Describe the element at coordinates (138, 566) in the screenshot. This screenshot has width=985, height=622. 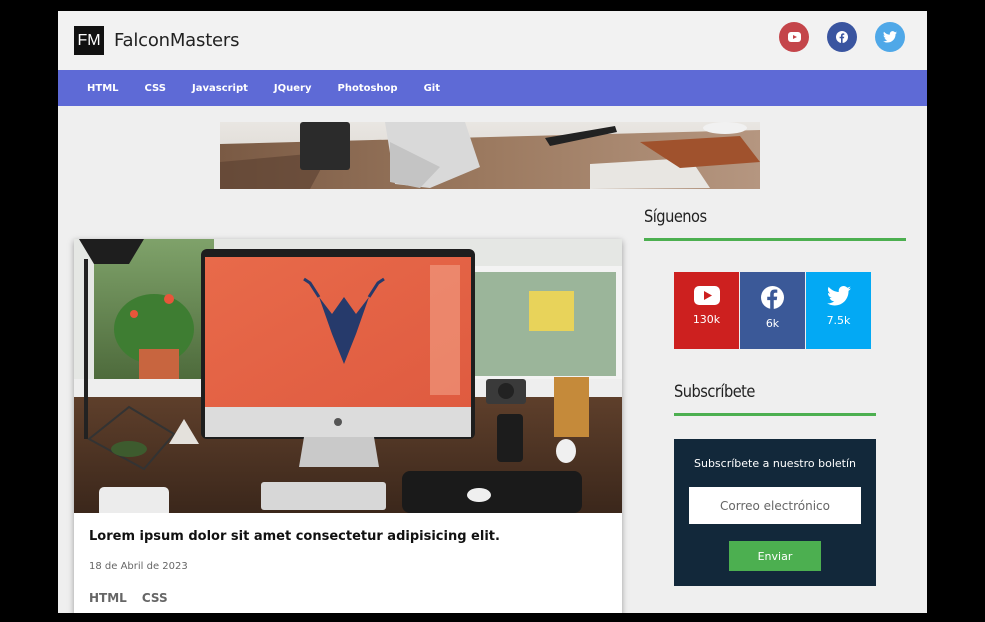
I see `post-date: 18 de Abril de 2023` at that location.